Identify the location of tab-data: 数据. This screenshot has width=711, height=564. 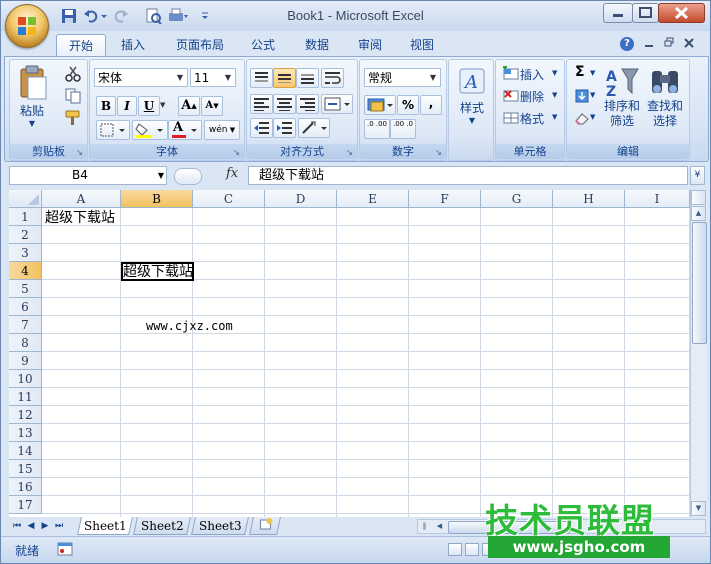
(317, 45).